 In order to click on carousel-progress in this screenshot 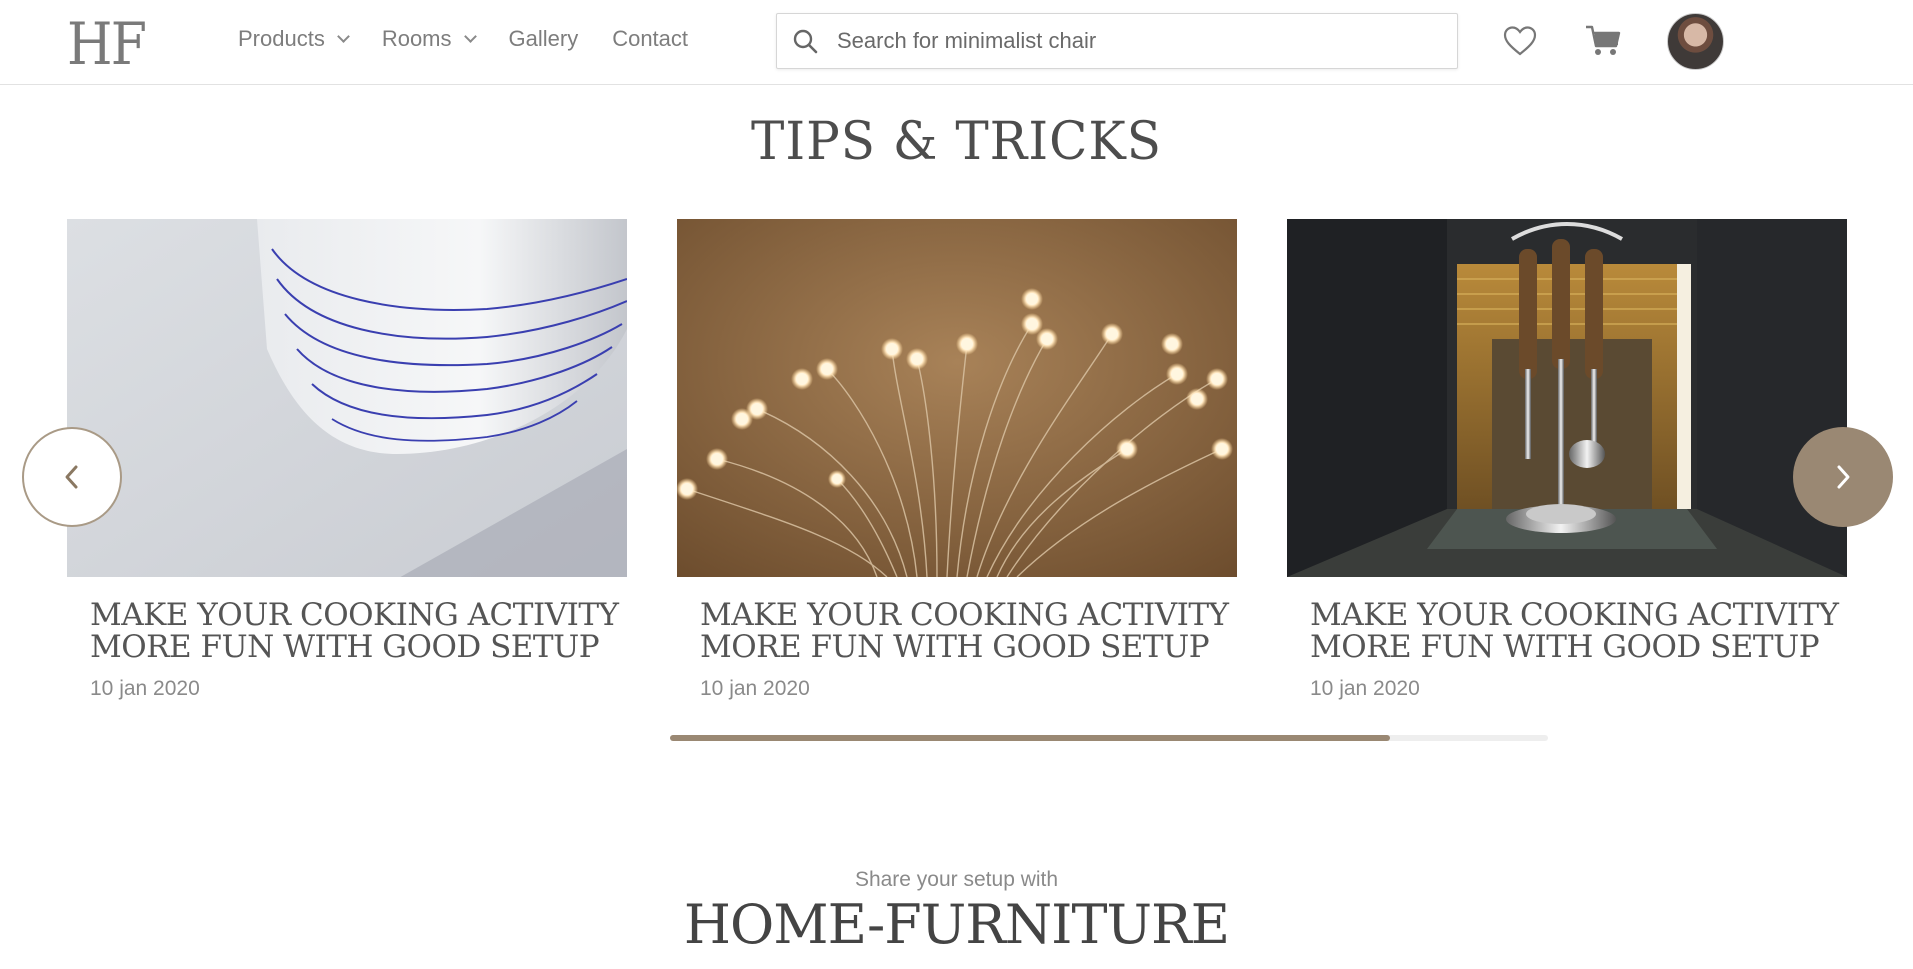, I will do `click(1109, 738)`.